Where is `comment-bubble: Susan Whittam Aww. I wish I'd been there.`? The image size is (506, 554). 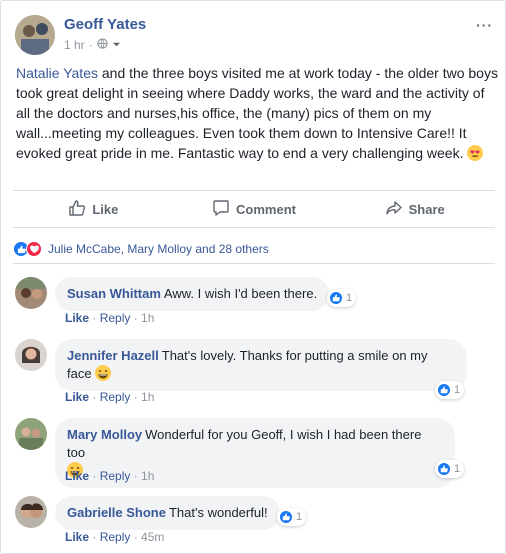
comment-bubble: Susan Whittam Aww. I wish I'd been there. is located at coordinates (192, 294).